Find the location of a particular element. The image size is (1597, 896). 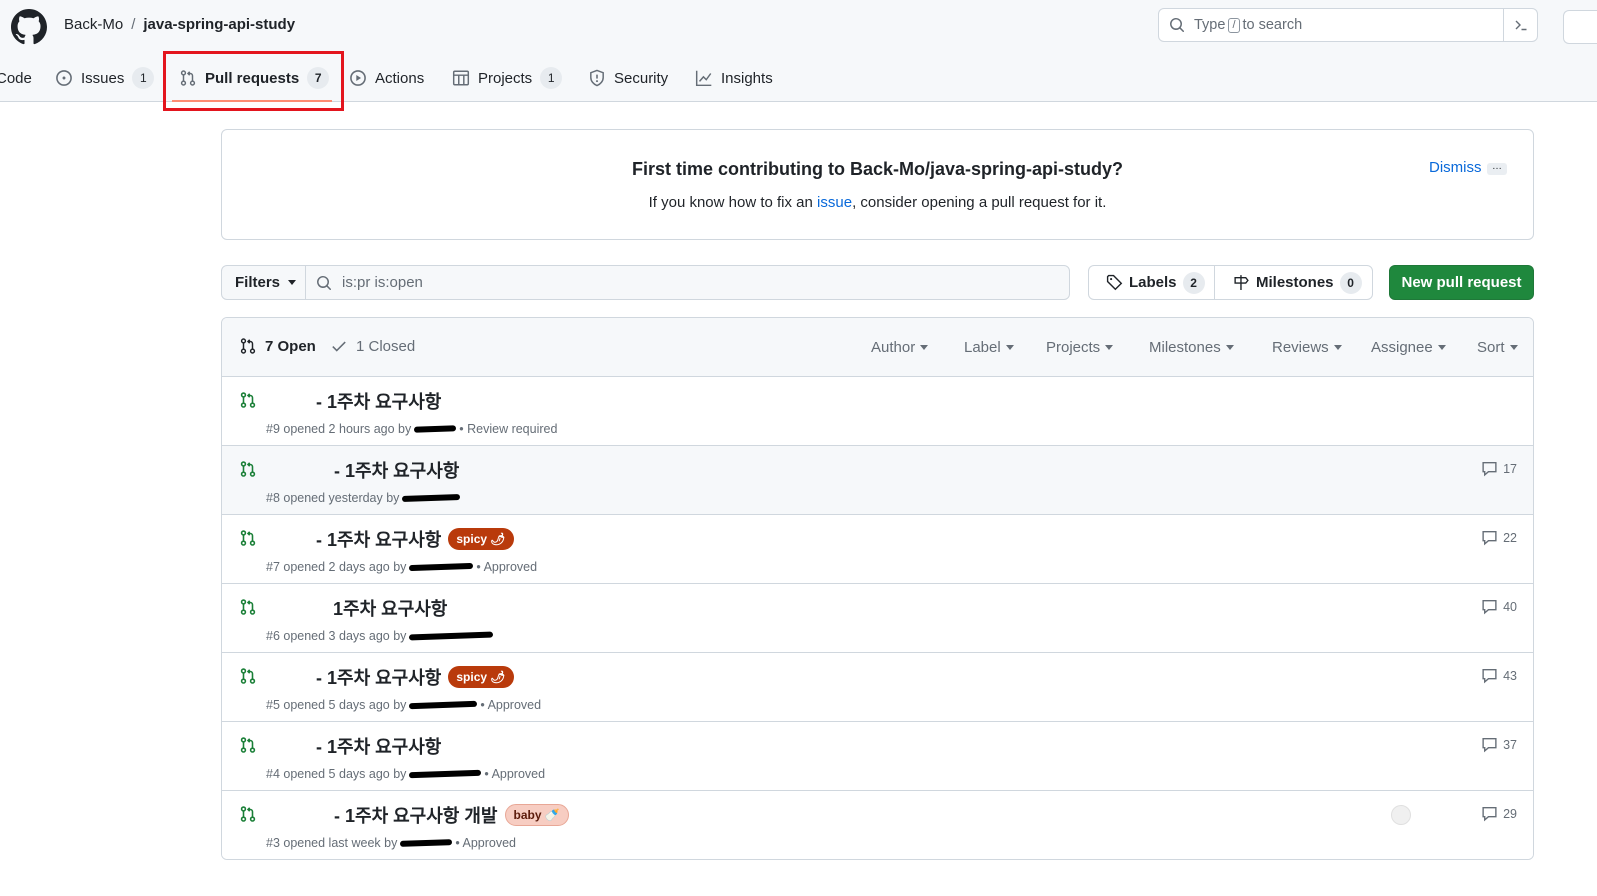

reviews-filter-dropdown: Reviews is located at coordinates (1307, 347).